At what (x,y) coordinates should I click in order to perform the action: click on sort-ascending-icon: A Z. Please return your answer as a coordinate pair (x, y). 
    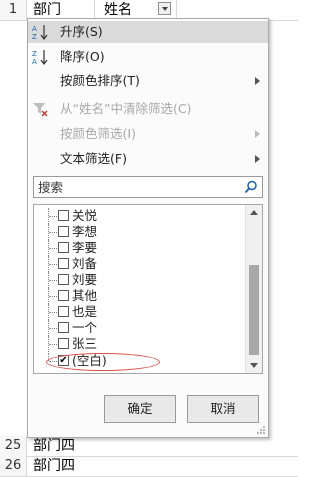
    Looking at the image, I should click on (40, 33).